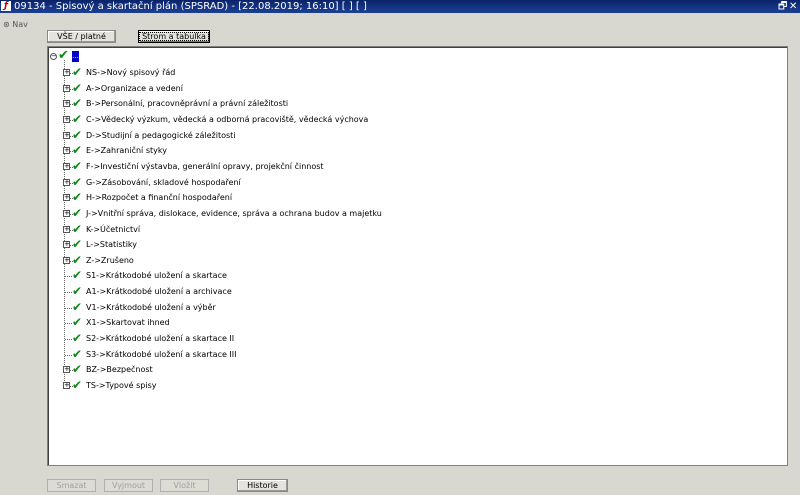  Describe the element at coordinates (121, 386) in the screenshot. I see `tree-node-label: TS->Typové spisy` at that location.